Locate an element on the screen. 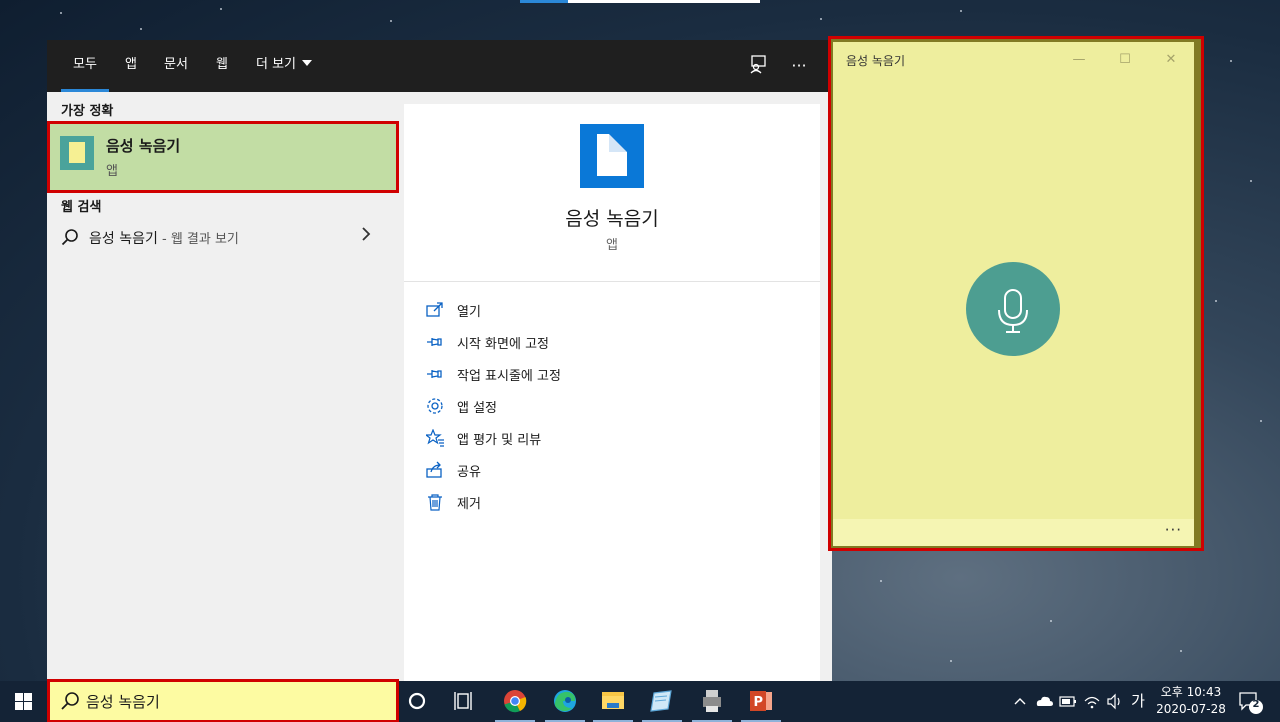 The image size is (1280, 722). powerpoint-icon: P is located at coordinates (761, 701).